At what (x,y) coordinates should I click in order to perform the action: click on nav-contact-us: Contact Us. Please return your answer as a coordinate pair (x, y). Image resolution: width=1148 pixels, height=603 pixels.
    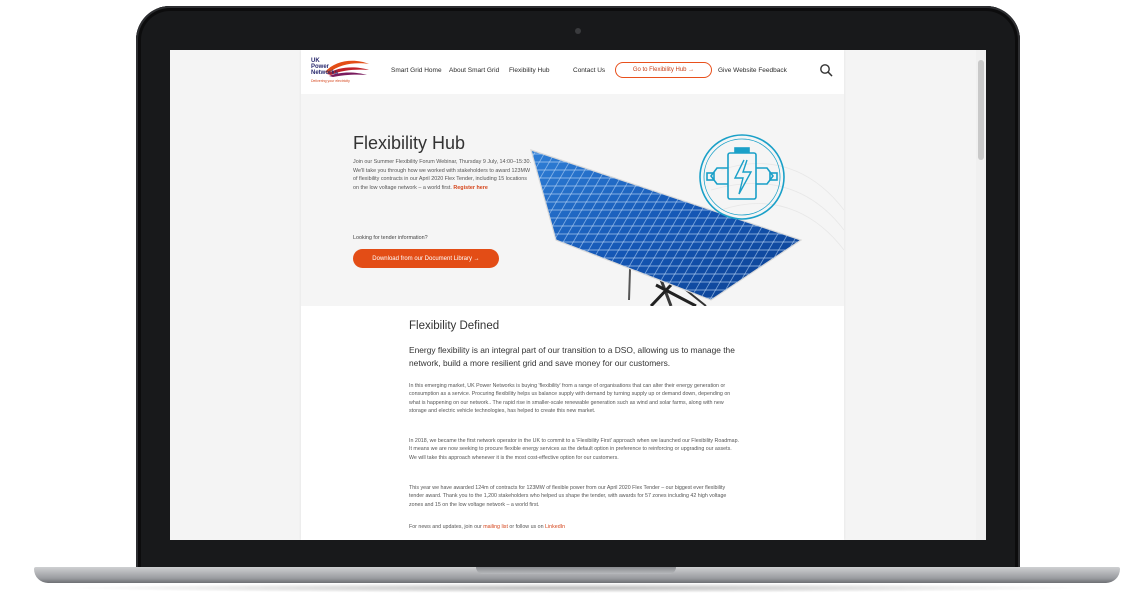
    Looking at the image, I should click on (589, 70).